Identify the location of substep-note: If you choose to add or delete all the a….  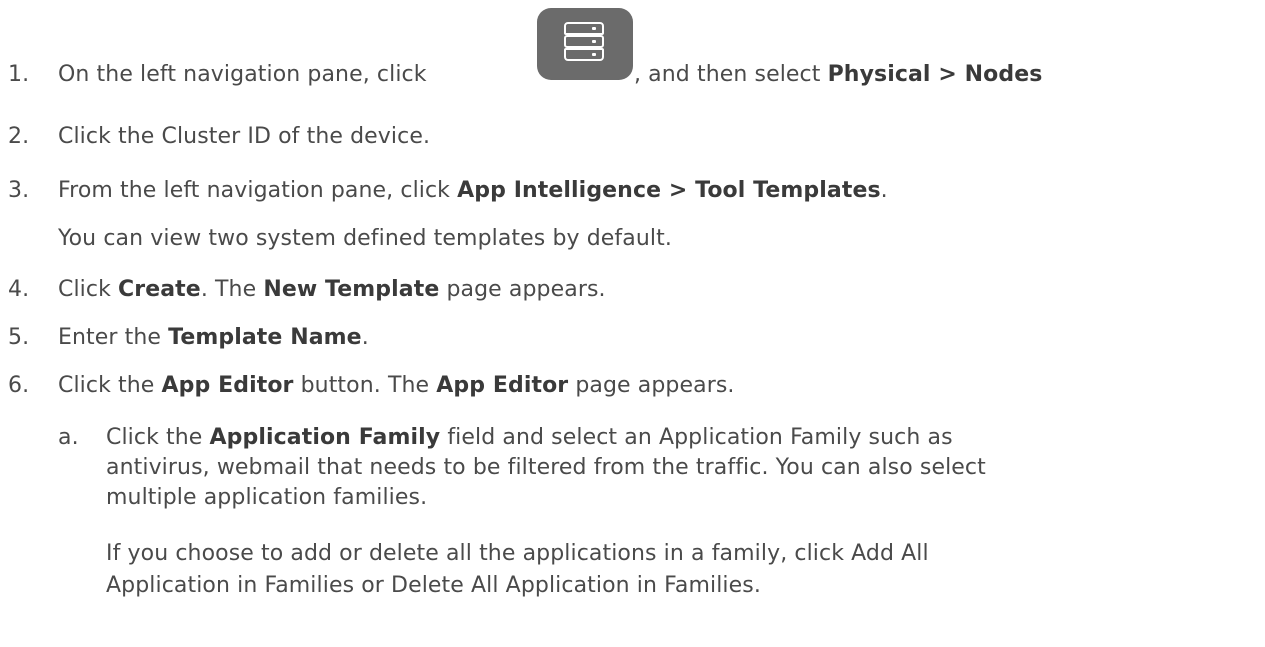
(517, 553).